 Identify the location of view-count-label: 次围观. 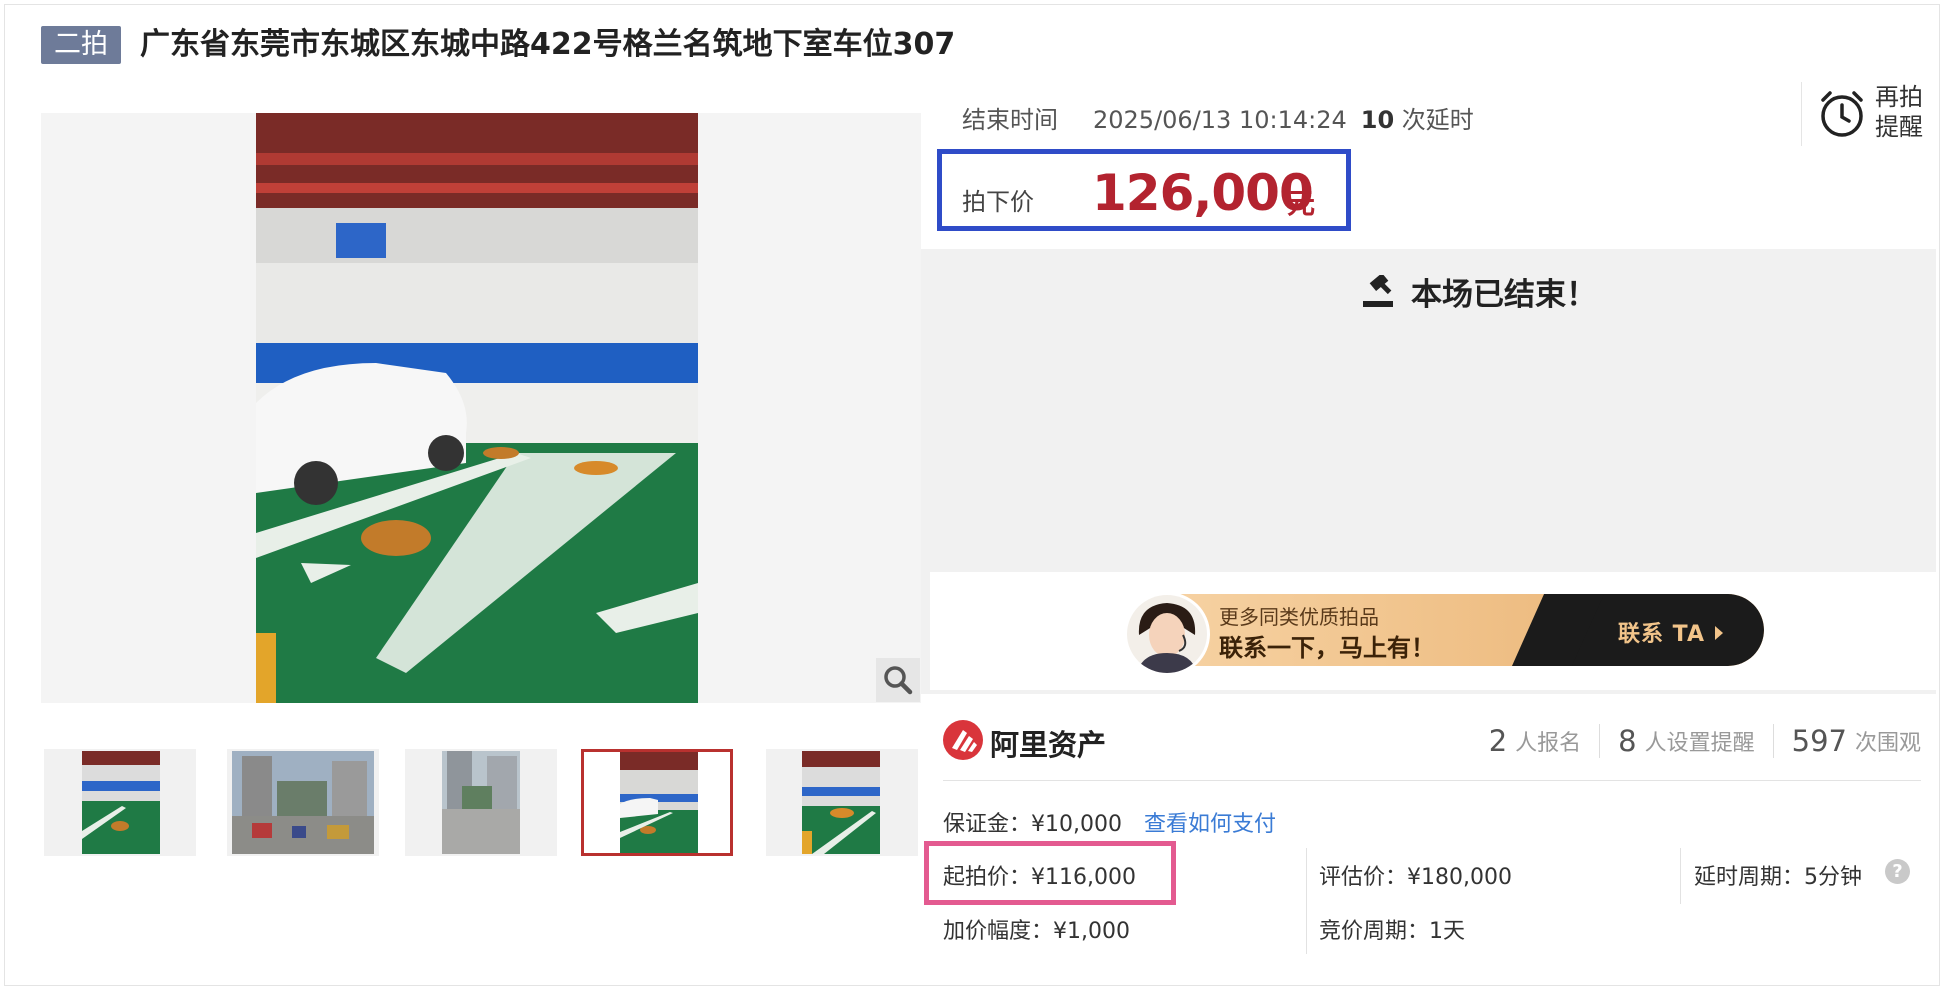
(1887, 743).